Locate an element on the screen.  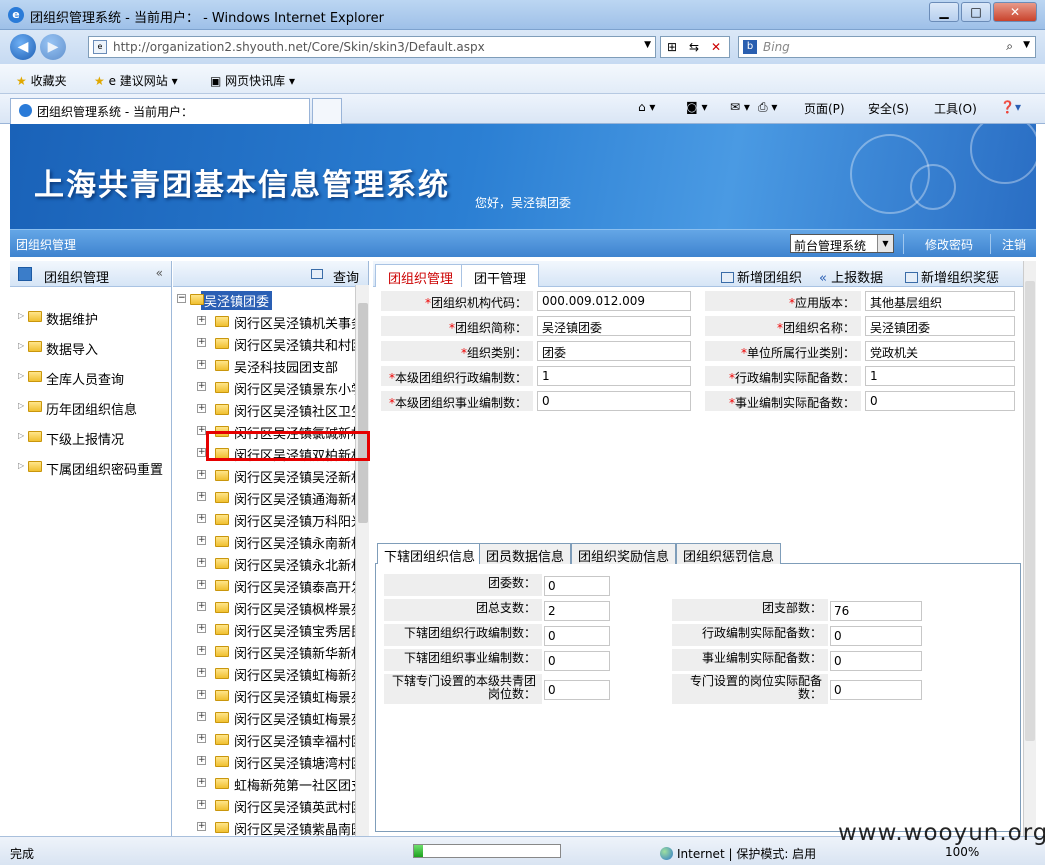
fav-link-webslice: ▣ 网页快讯库 ▾ is located at coordinates (252, 80).